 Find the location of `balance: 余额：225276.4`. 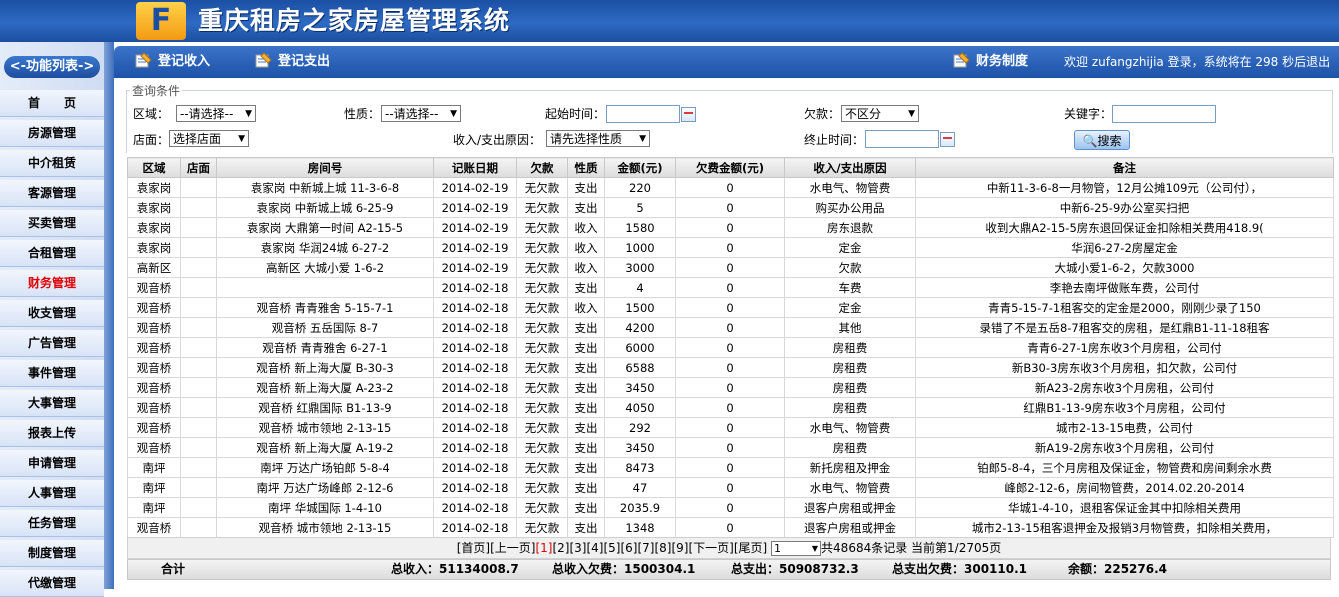

balance: 余额：225276.4 is located at coordinates (1118, 569).